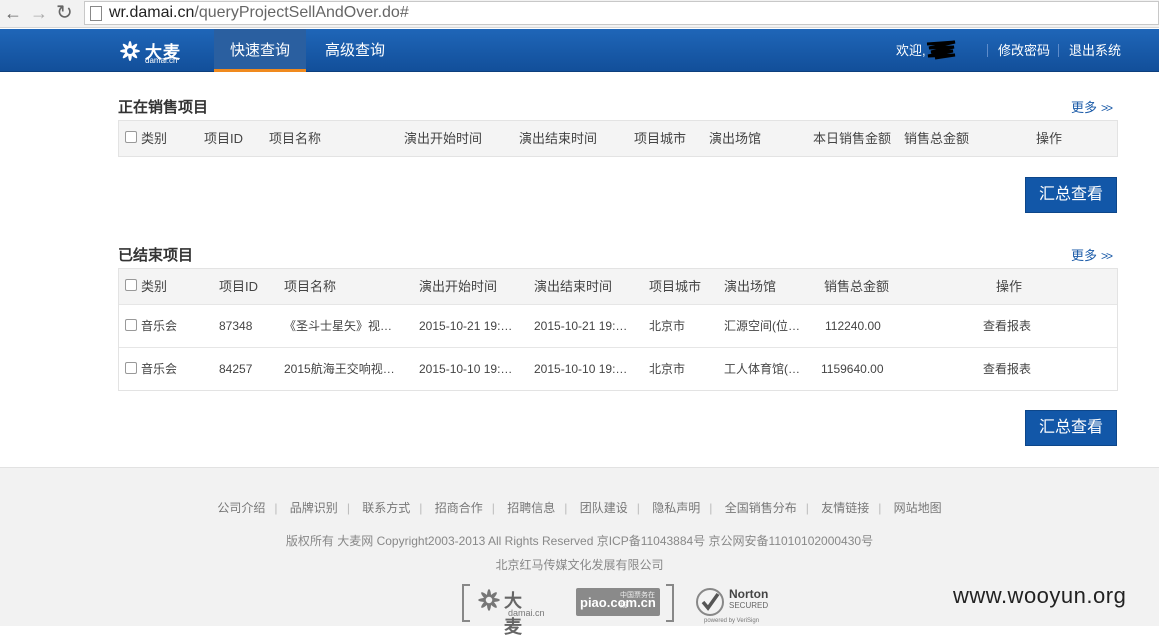 The height and width of the screenshot is (639, 1159). I want to click on cell-total: 112240.00, so click(853, 326).